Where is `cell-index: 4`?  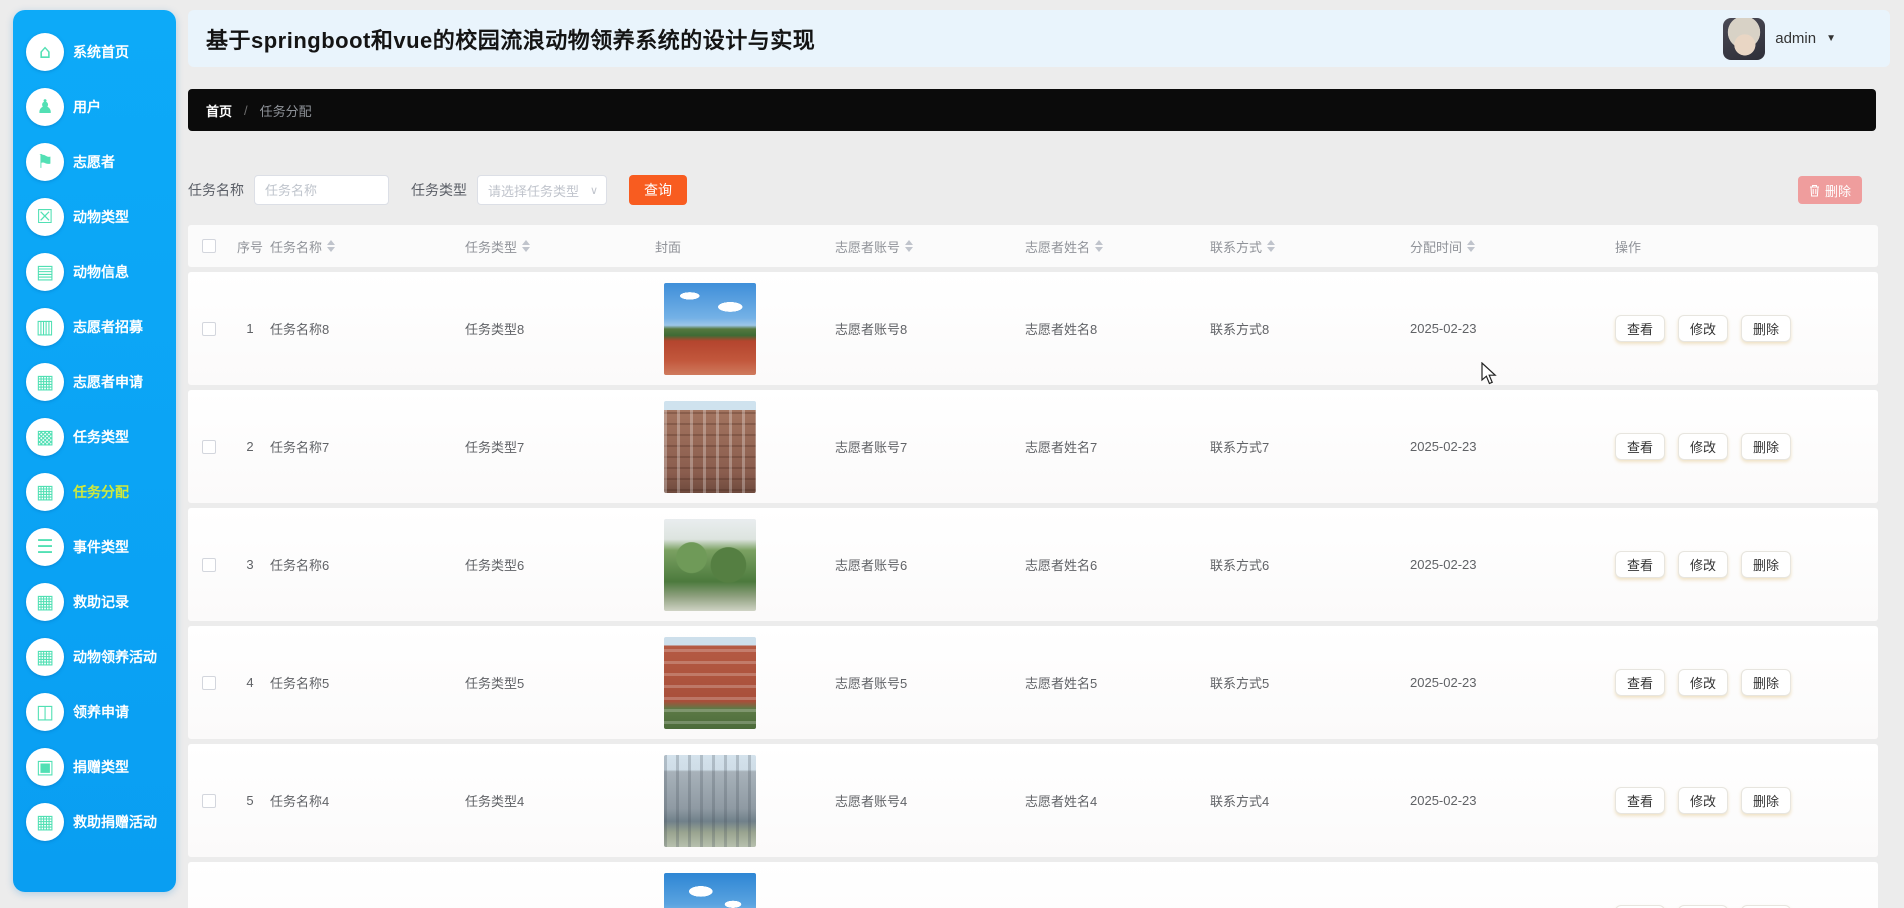 cell-index: 4 is located at coordinates (250, 682).